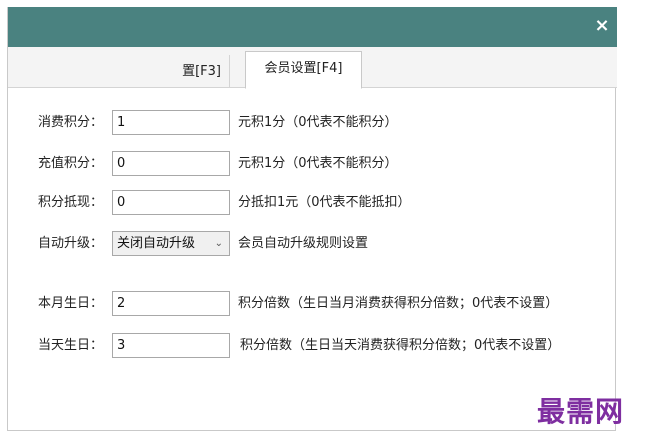 This screenshot has height=440, width=650. Describe the element at coordinates (71, 345) in the screenshot. I see `birthday-day-label: 当天生日：` at that location.